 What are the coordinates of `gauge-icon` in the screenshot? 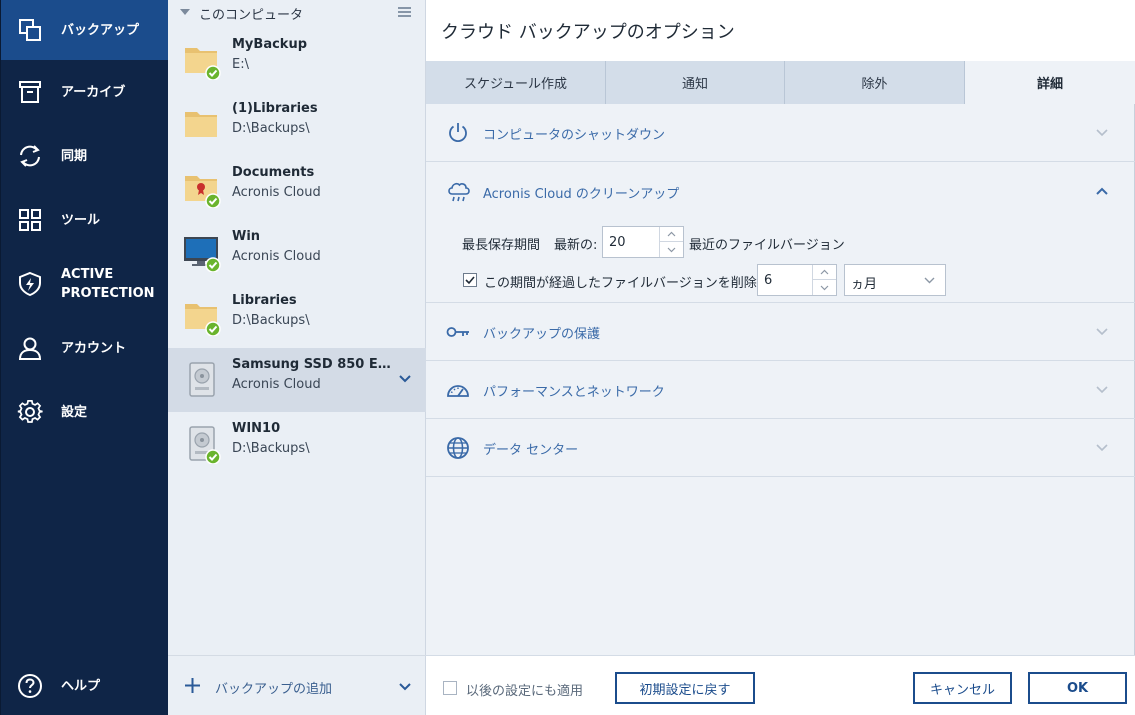 It's located at (458, 391).